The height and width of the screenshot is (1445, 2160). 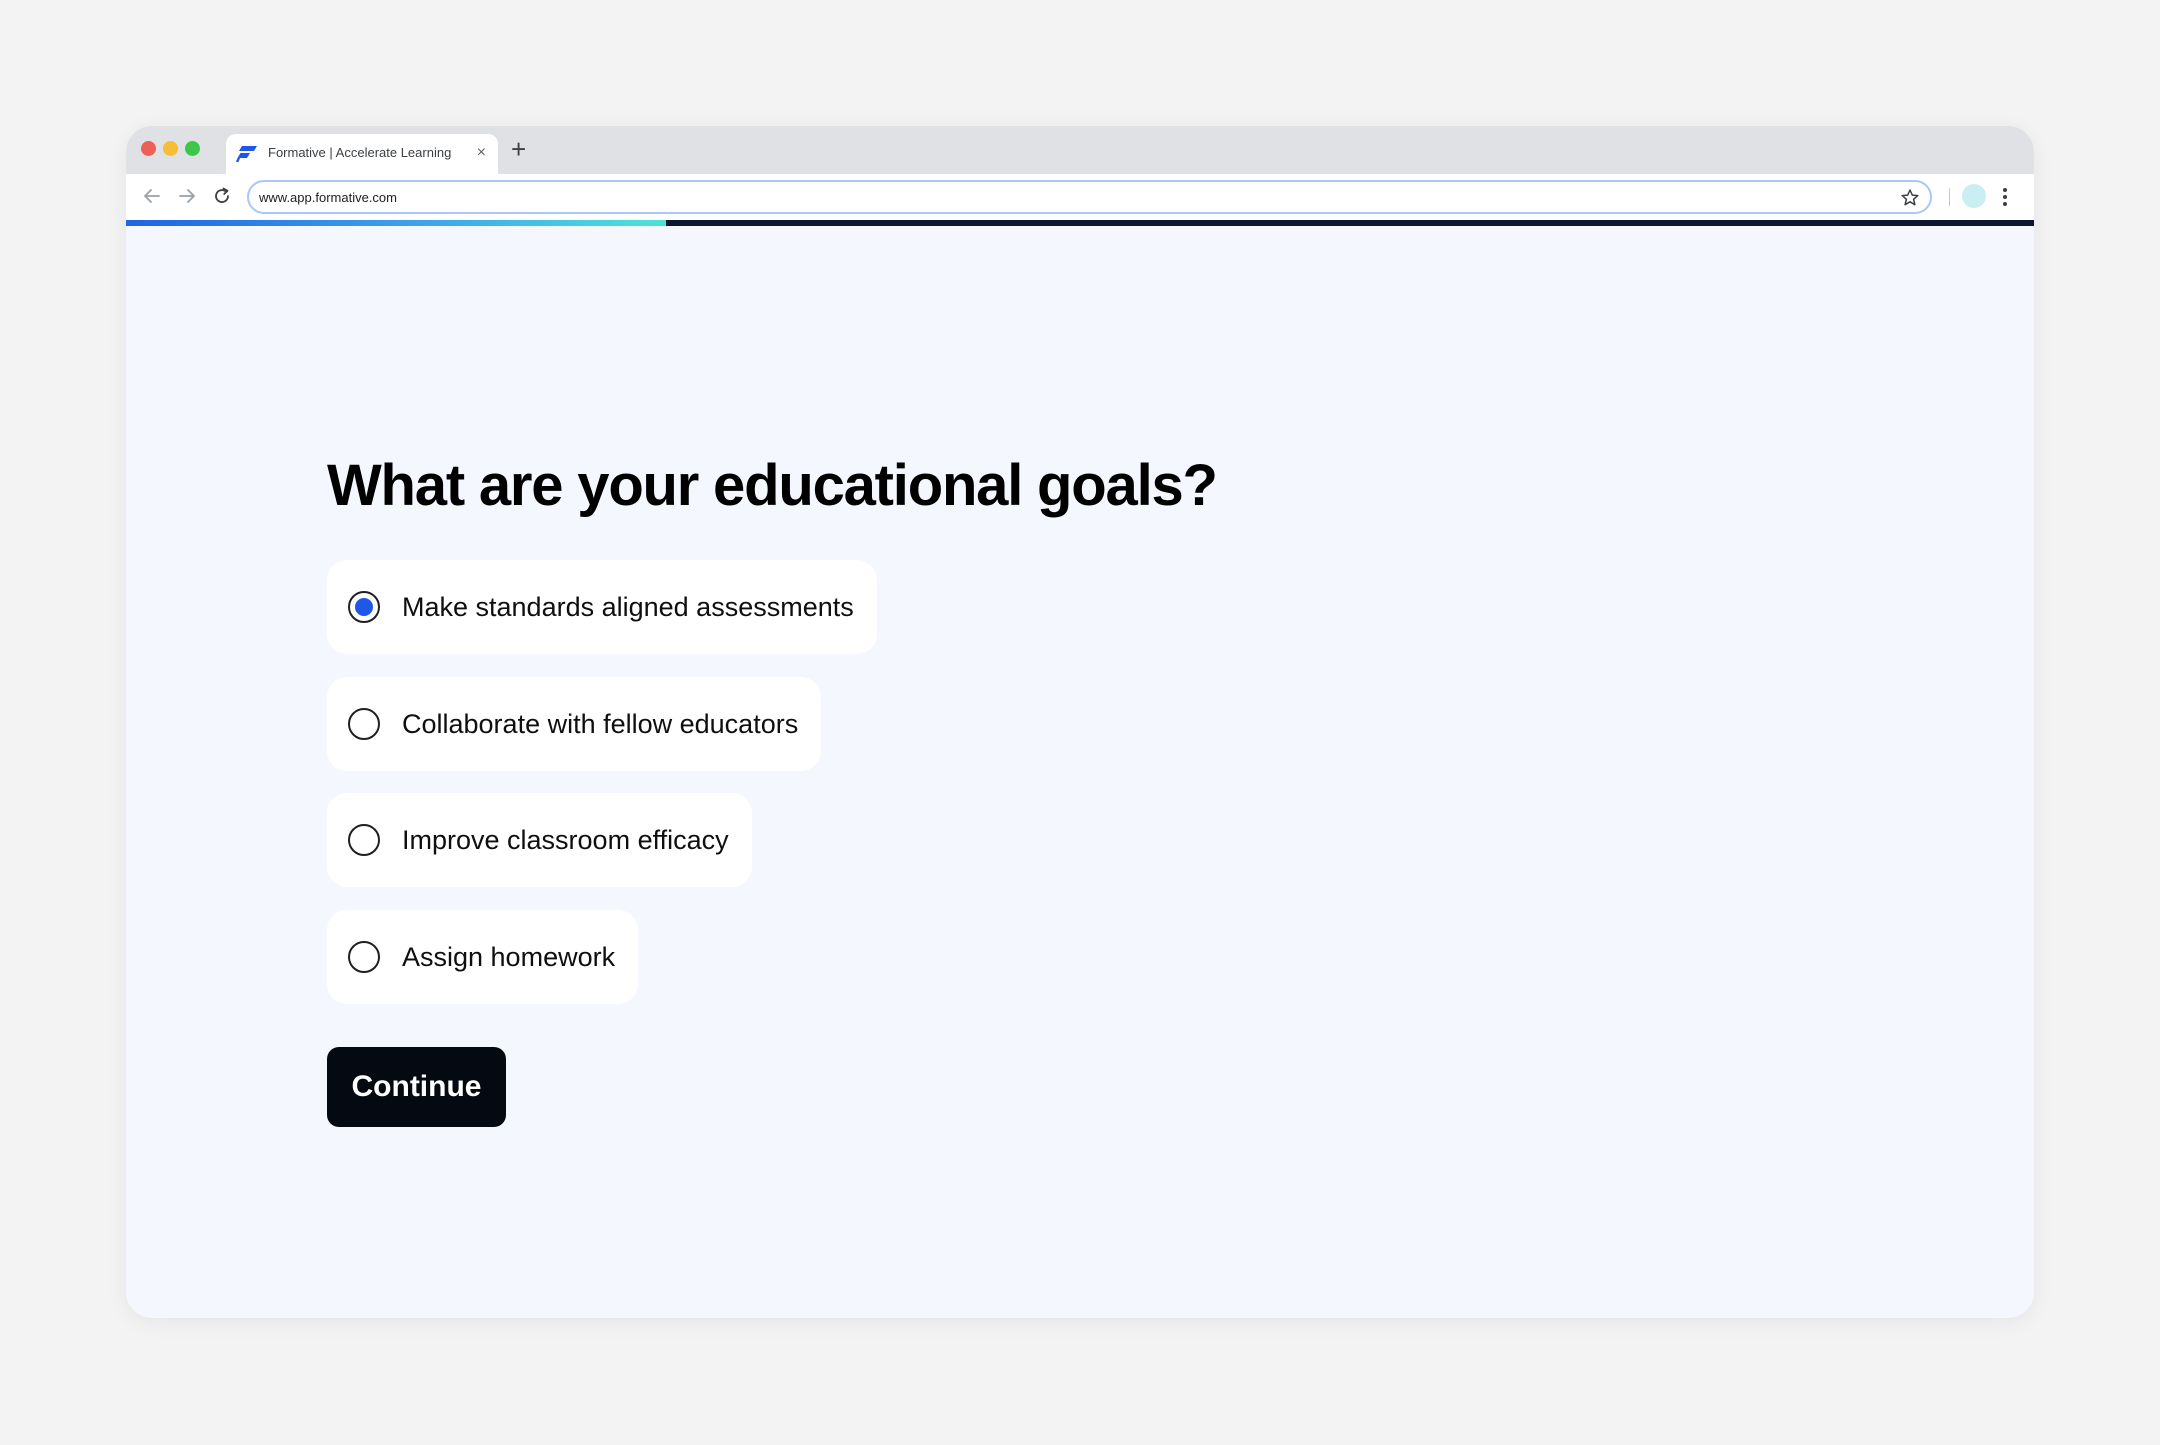 I want to click on tab-title: Formative | Accelerate Learning, so click(x=360, y=152).